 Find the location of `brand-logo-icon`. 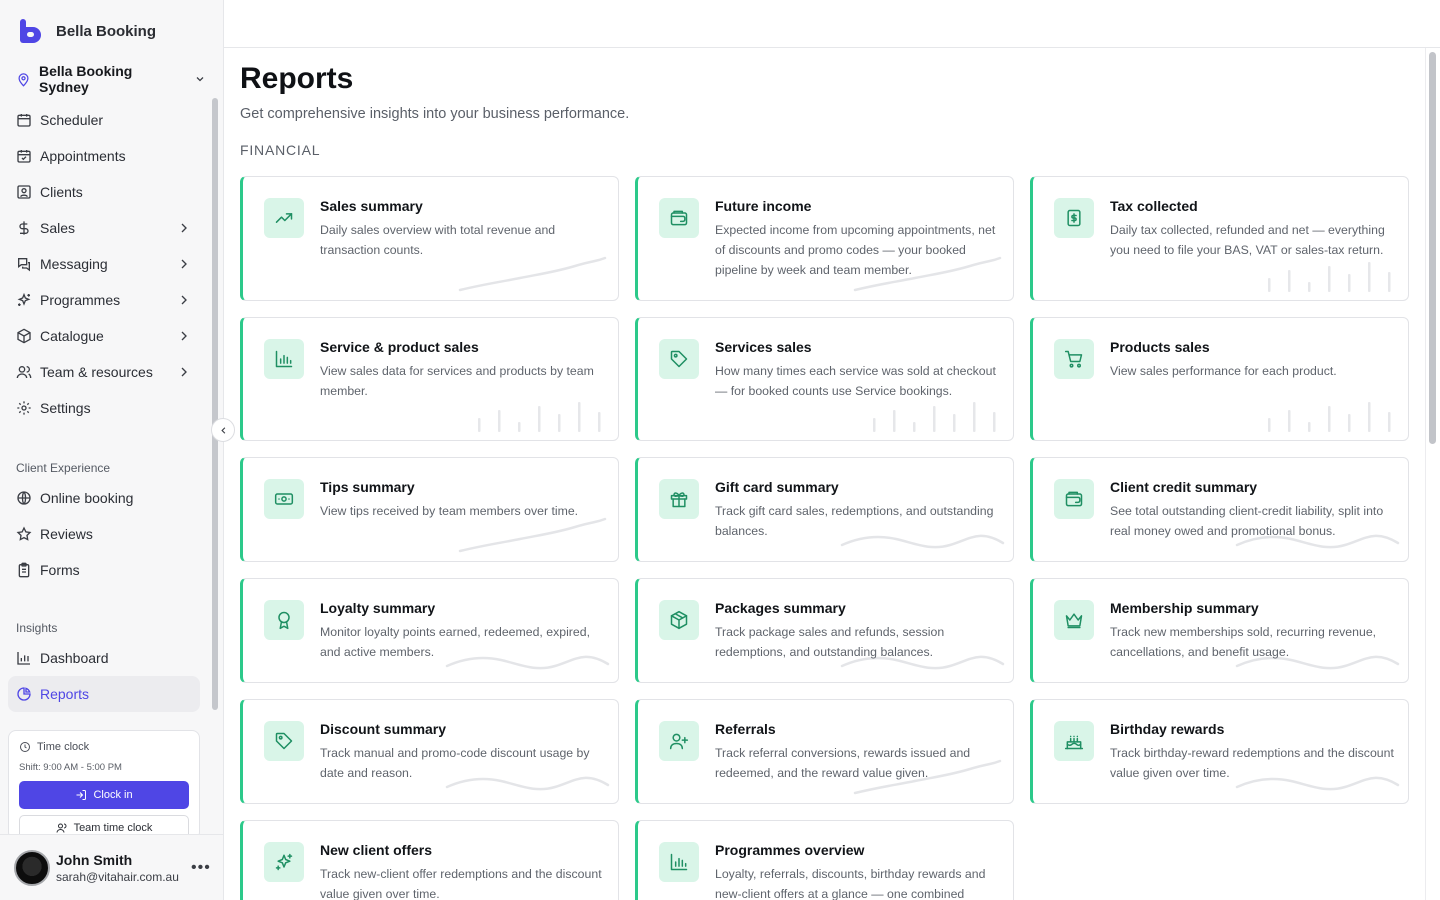

brand-logo-icon is located at coordinates (30, 31).